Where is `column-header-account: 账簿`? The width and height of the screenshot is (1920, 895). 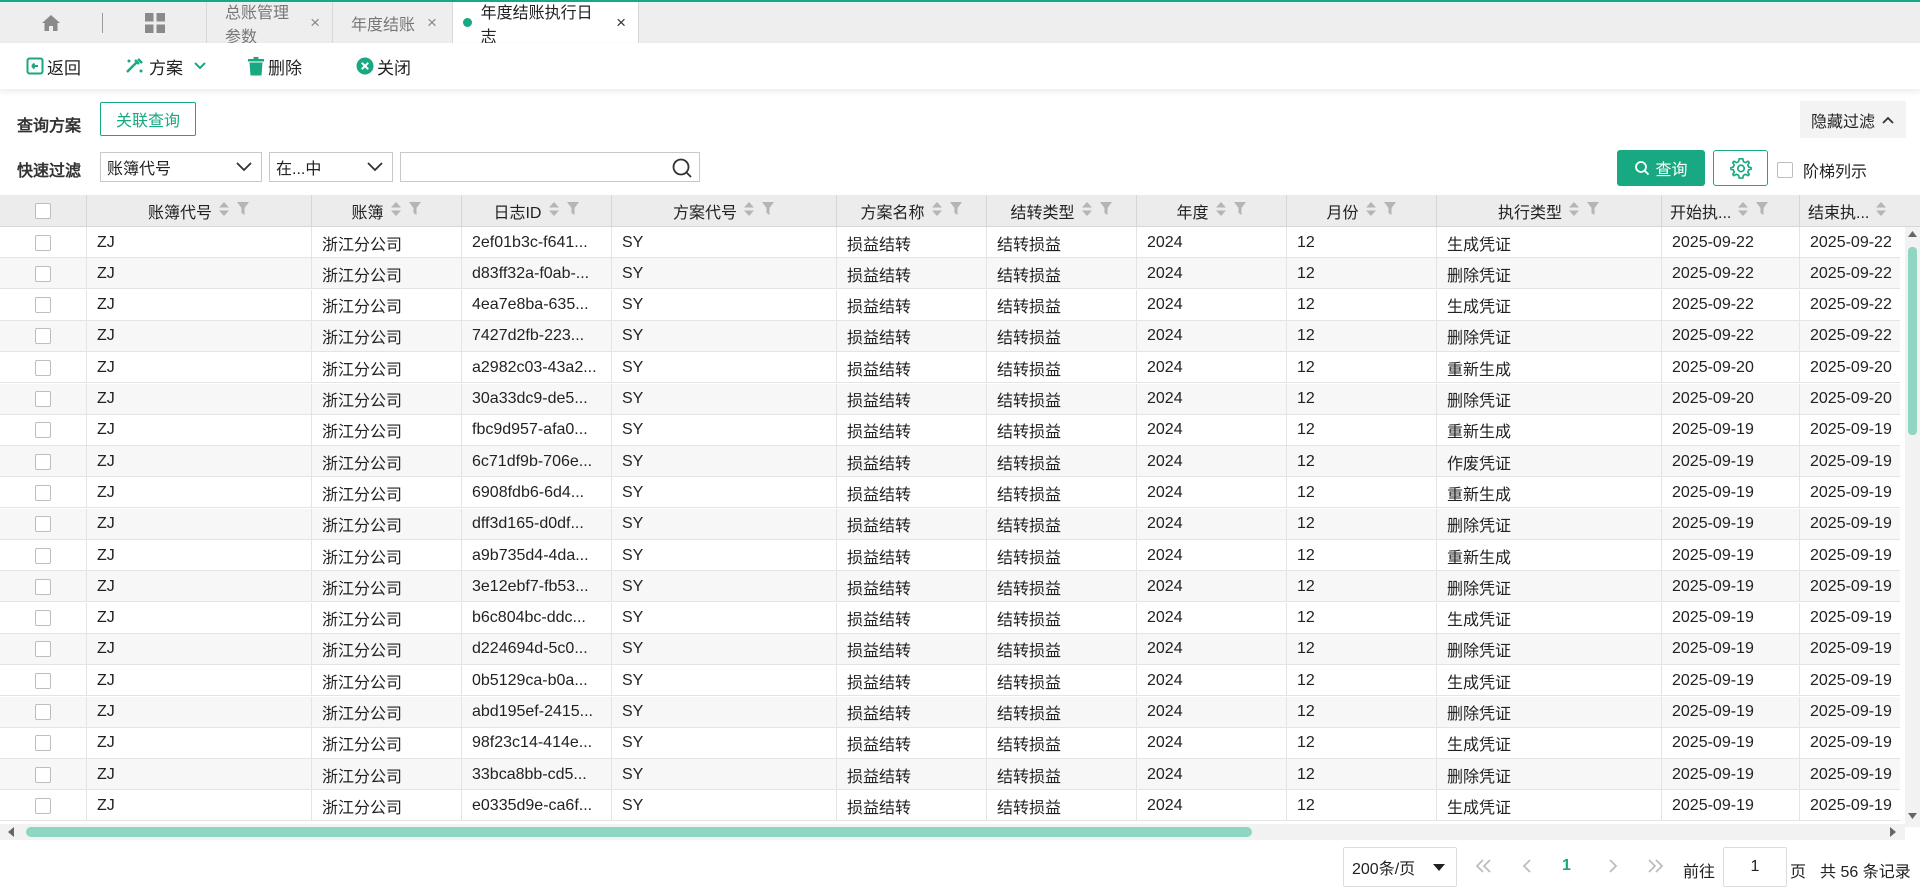
column-header-account: 账簿 is located at coordinates (387, 211).